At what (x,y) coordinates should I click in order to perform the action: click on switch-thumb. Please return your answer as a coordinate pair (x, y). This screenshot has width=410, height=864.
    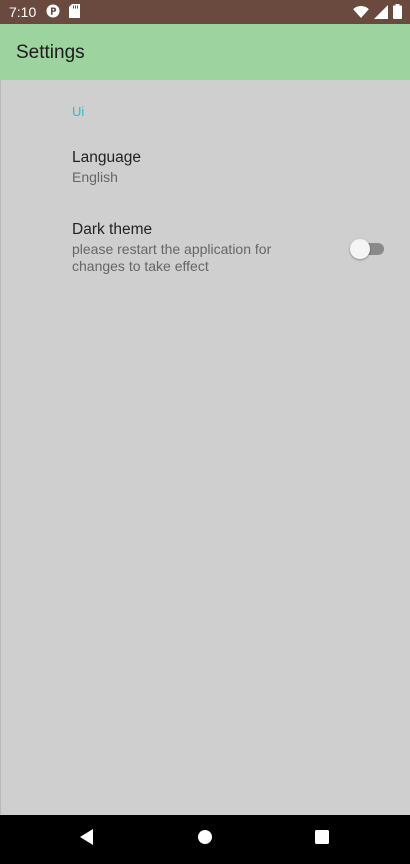
    Looking at the image, I should click on (360, 249).